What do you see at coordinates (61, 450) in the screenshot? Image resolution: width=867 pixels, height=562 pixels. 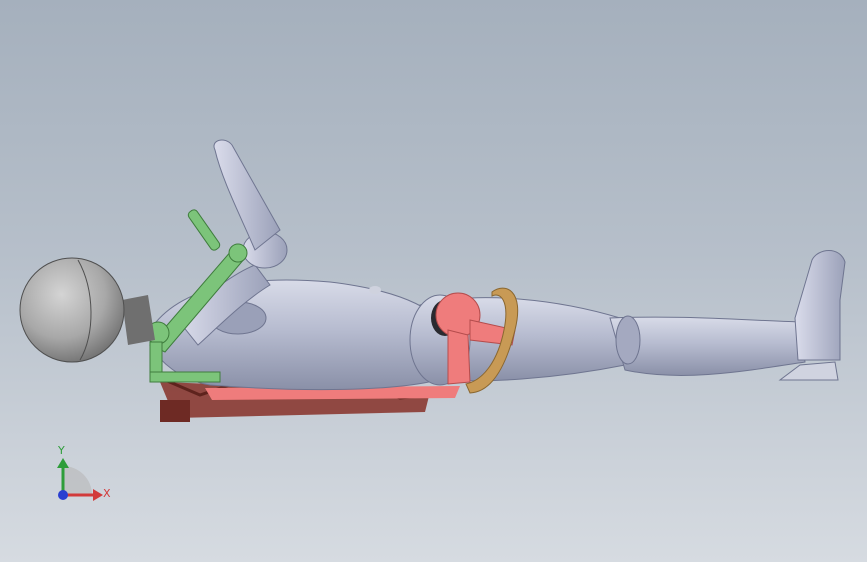 I see `y-axis-label: Y` at bounding box center [61, 450].